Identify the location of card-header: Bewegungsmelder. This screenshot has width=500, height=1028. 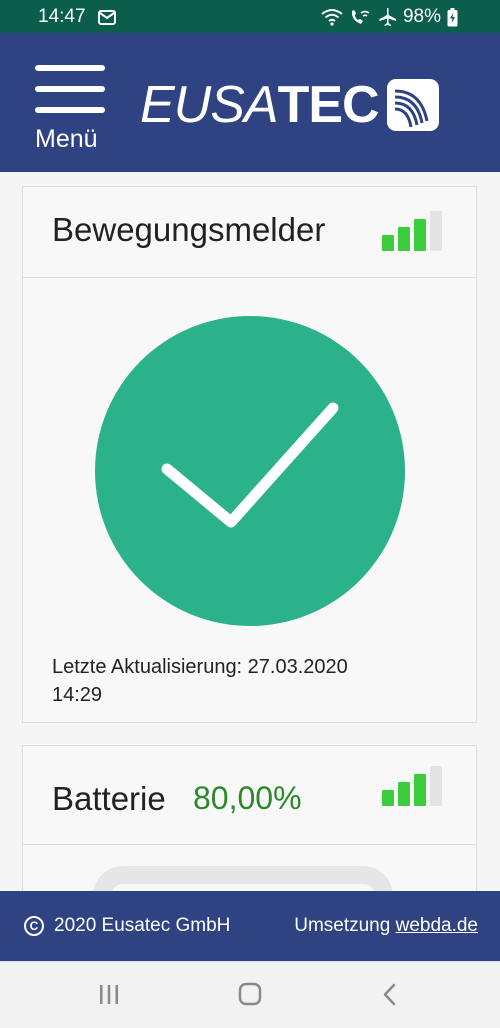
(249, 232).